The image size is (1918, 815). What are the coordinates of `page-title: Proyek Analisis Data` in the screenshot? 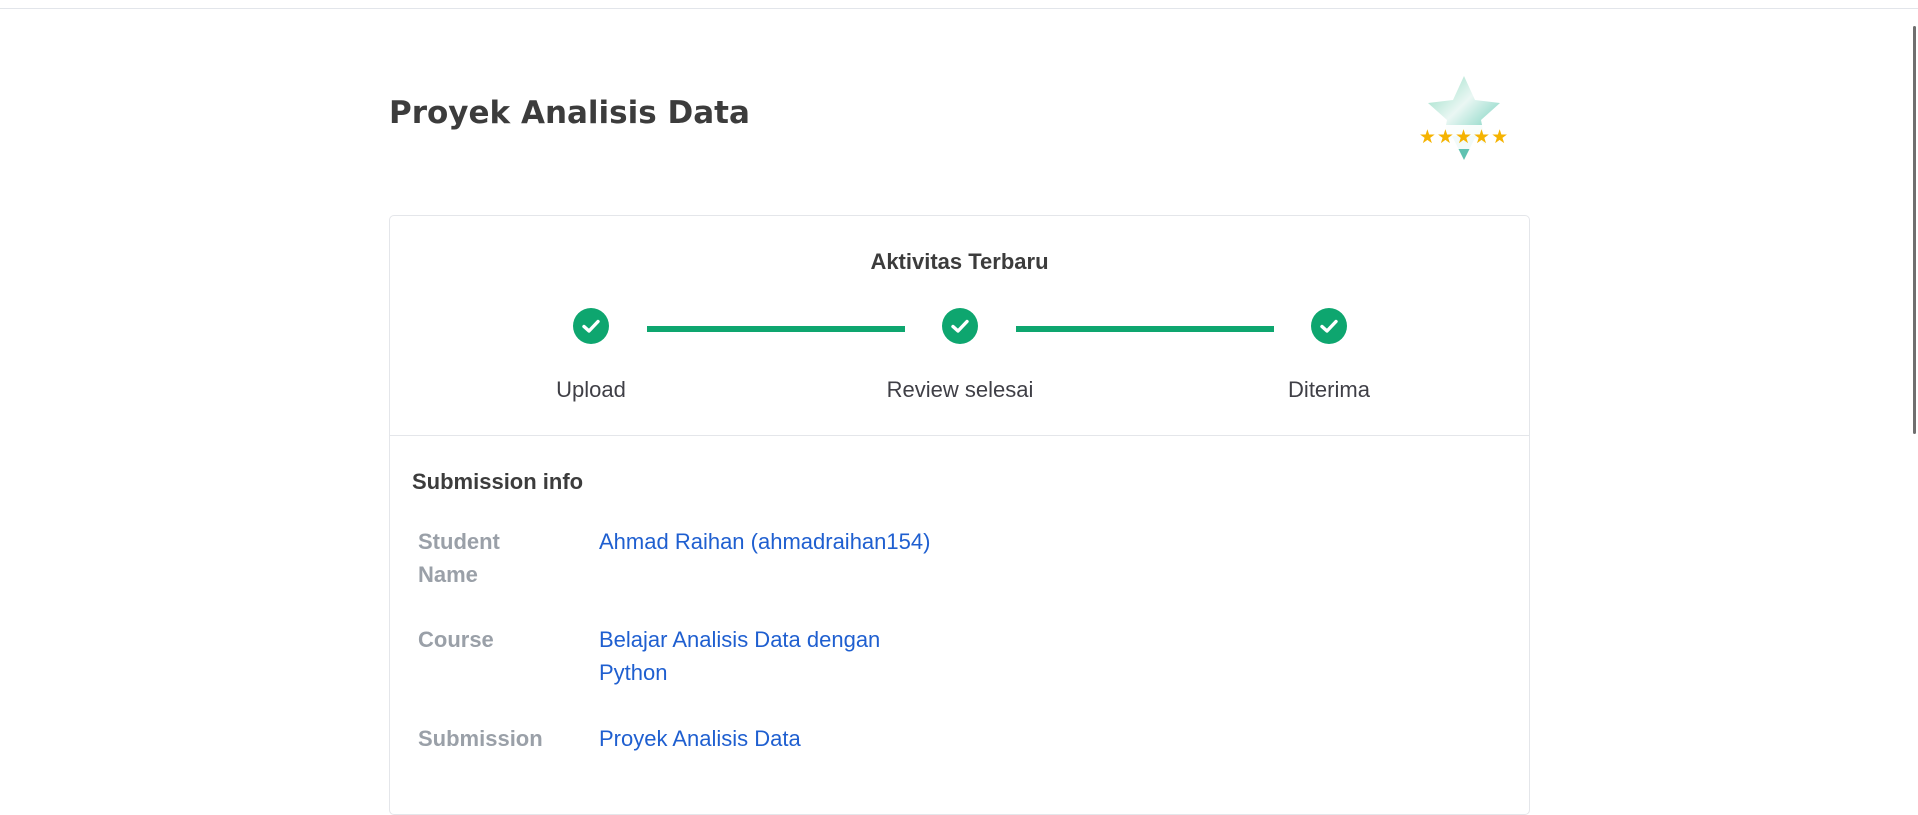 It's located at (569, 113).